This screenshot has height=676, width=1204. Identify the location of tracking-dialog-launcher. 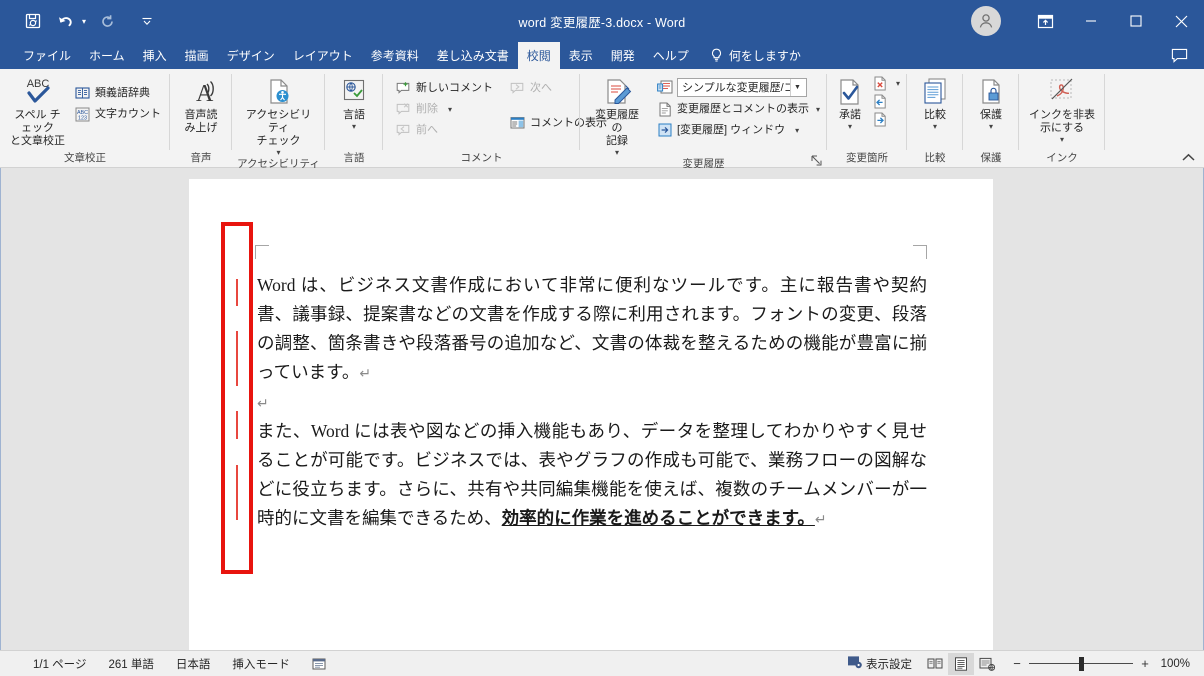
(816, 160).